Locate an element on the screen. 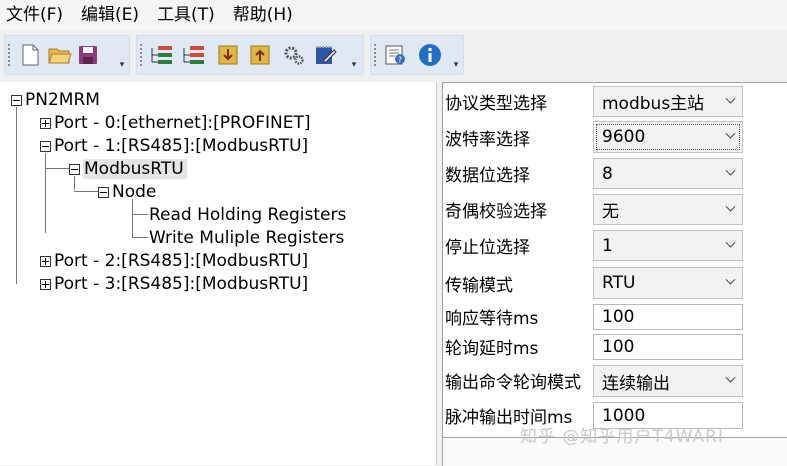 This screenshot has height=466, width=787. stopbits-select: 1 is located at coordinates (668, 245).